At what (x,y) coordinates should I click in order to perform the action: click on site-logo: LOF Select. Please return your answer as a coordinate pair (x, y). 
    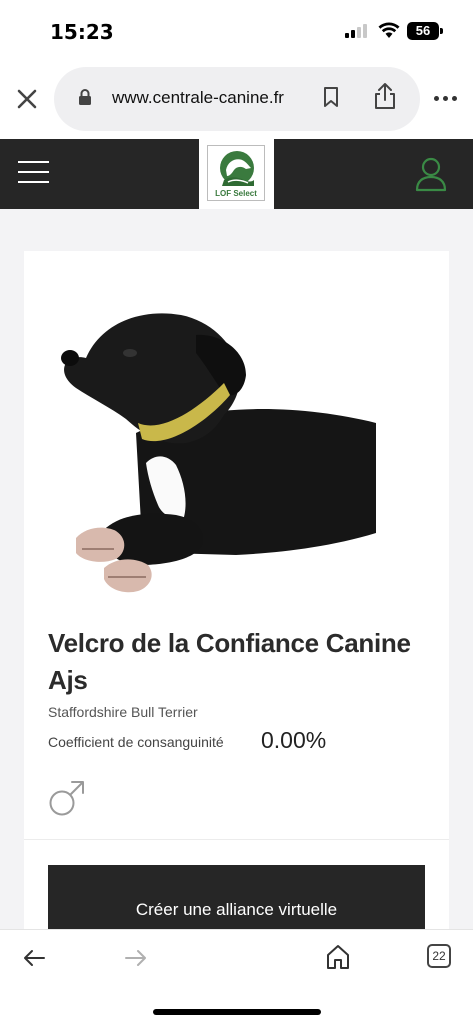
    Looking at the image, I should click on (236, 174).